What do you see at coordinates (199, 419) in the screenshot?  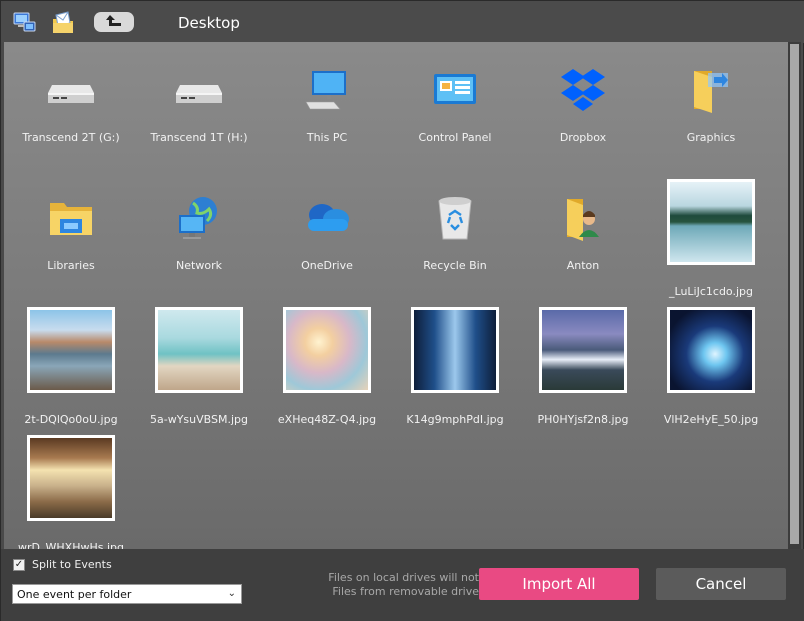 I see `item-label: 5a-wYsuVBSM.jpg` at bounding box center [199, 419].